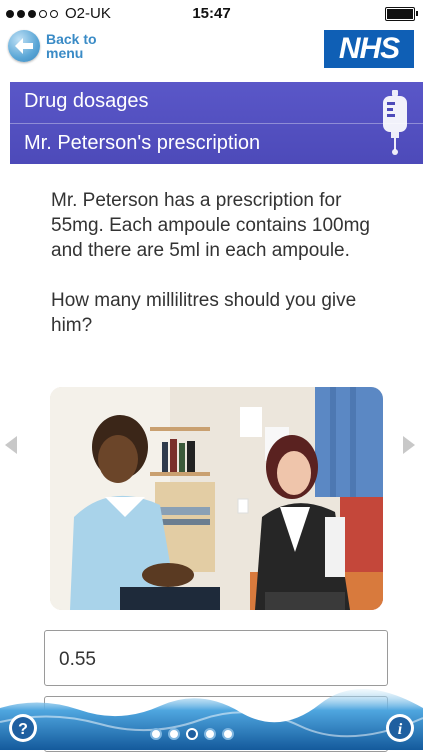 The height and width of the screenshot is (752, 423). I want to click on status-bar: O2-UK 15:47, so click(211, 13).